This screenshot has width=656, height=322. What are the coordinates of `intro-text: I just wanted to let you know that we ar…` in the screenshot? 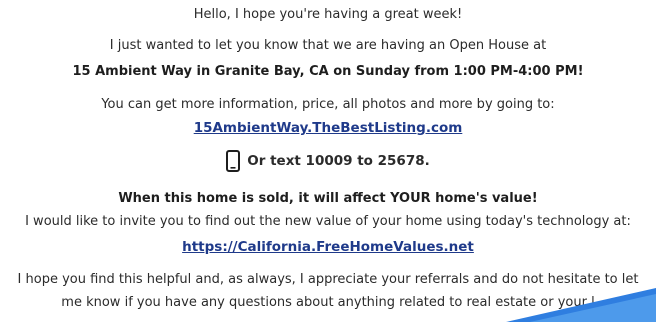 It's located at (328, 45).